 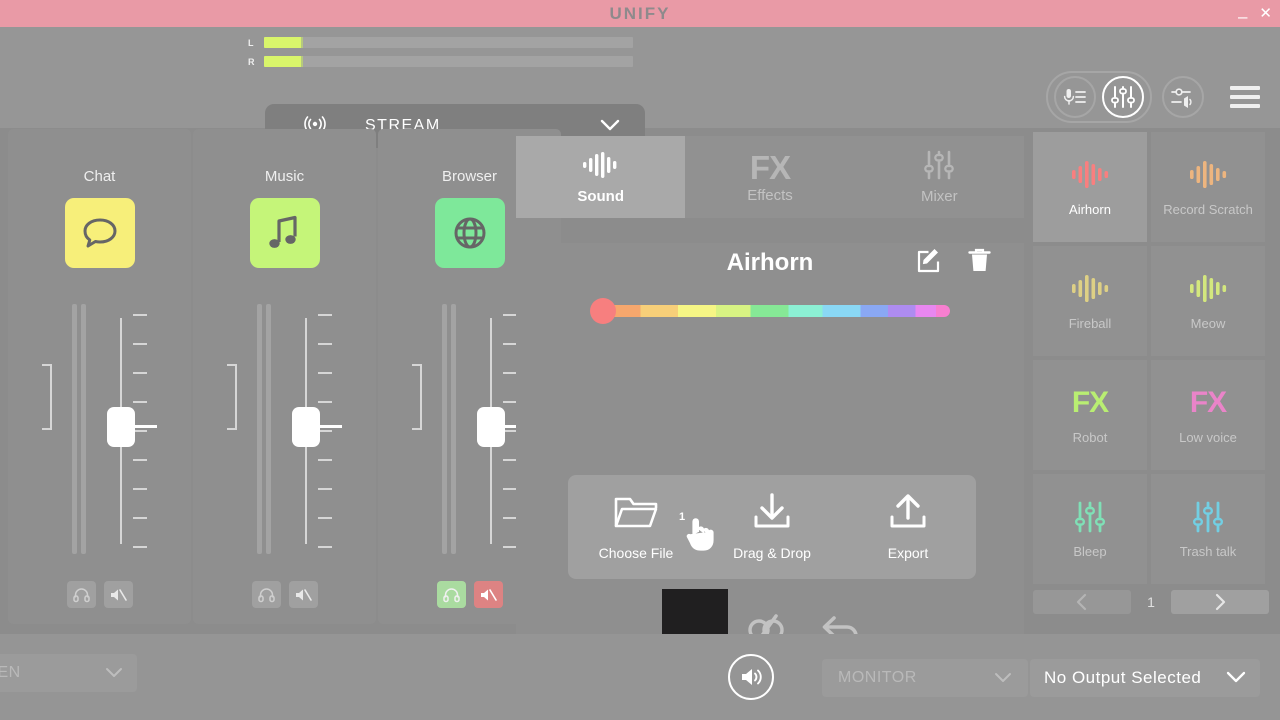 I want to click on pad-airhorn: Airhorn, so click(x=1090, y=187).